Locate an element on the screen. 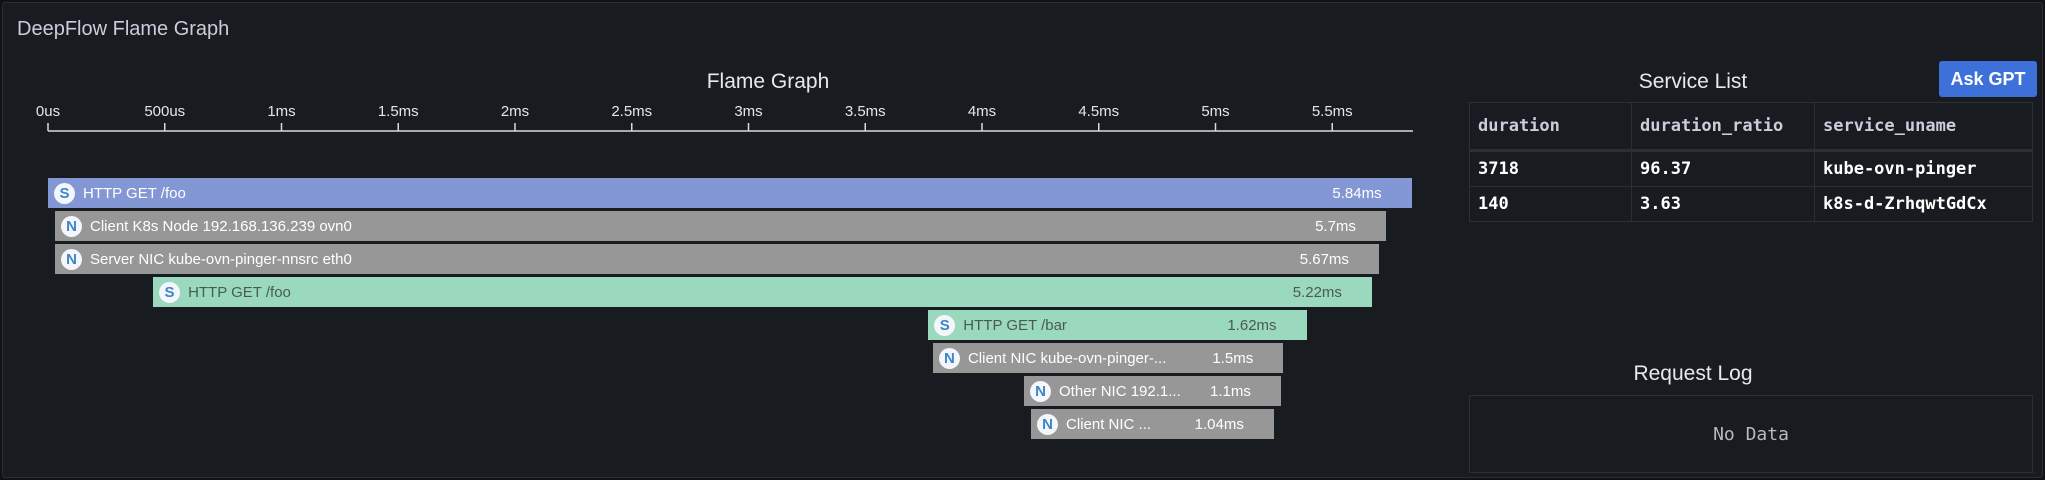 The height and width of the screenshot is (480, 2045). flame-span: N Client NIC kube-ovn-pinger-... 1.5ms is located at coordinates (1108, 358).